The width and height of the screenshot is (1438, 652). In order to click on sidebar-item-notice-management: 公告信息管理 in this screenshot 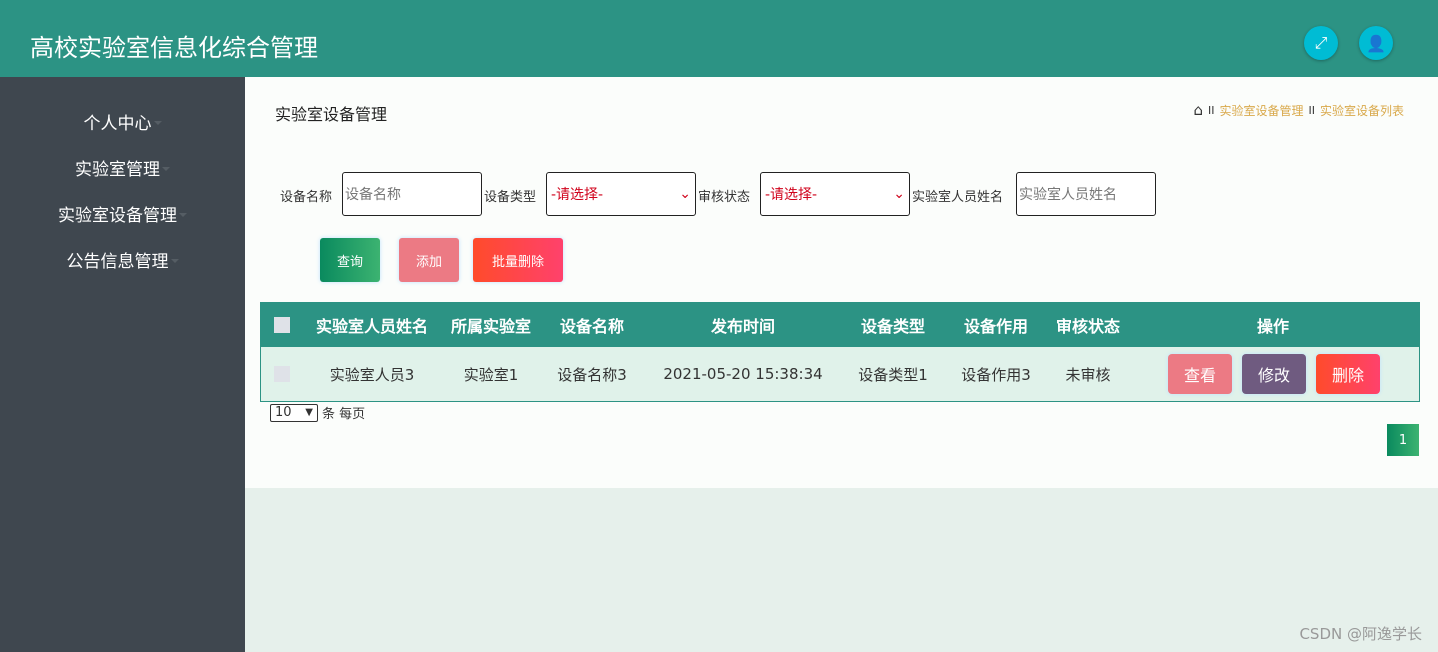, I will do `click(122, 259)`.